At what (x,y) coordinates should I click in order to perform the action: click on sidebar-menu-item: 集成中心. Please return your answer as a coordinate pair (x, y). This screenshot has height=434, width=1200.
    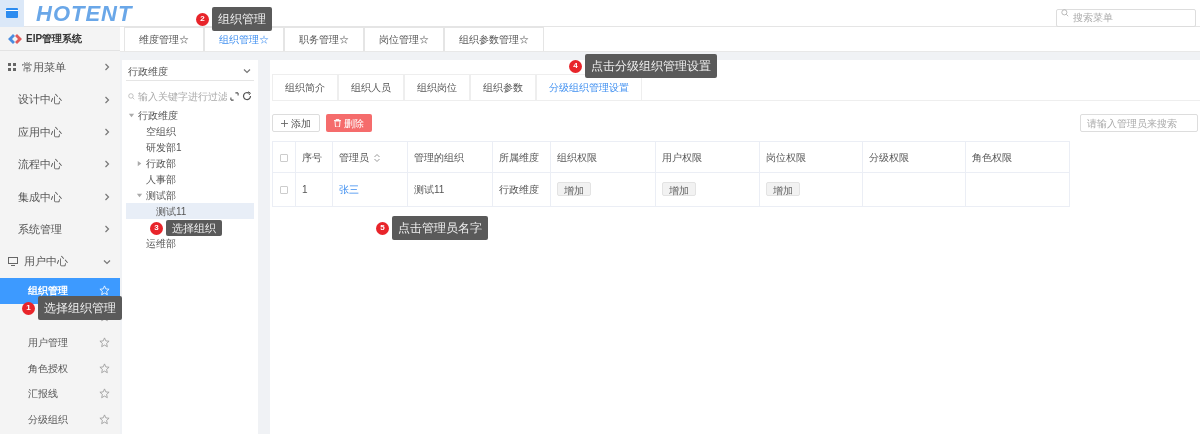
    Looking at the image, I should click on (60, 196).